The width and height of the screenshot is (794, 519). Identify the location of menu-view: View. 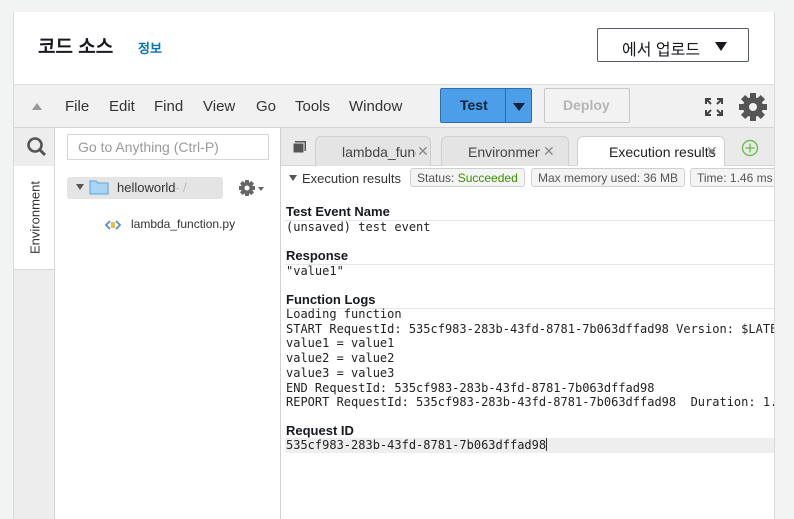
(219, 106).